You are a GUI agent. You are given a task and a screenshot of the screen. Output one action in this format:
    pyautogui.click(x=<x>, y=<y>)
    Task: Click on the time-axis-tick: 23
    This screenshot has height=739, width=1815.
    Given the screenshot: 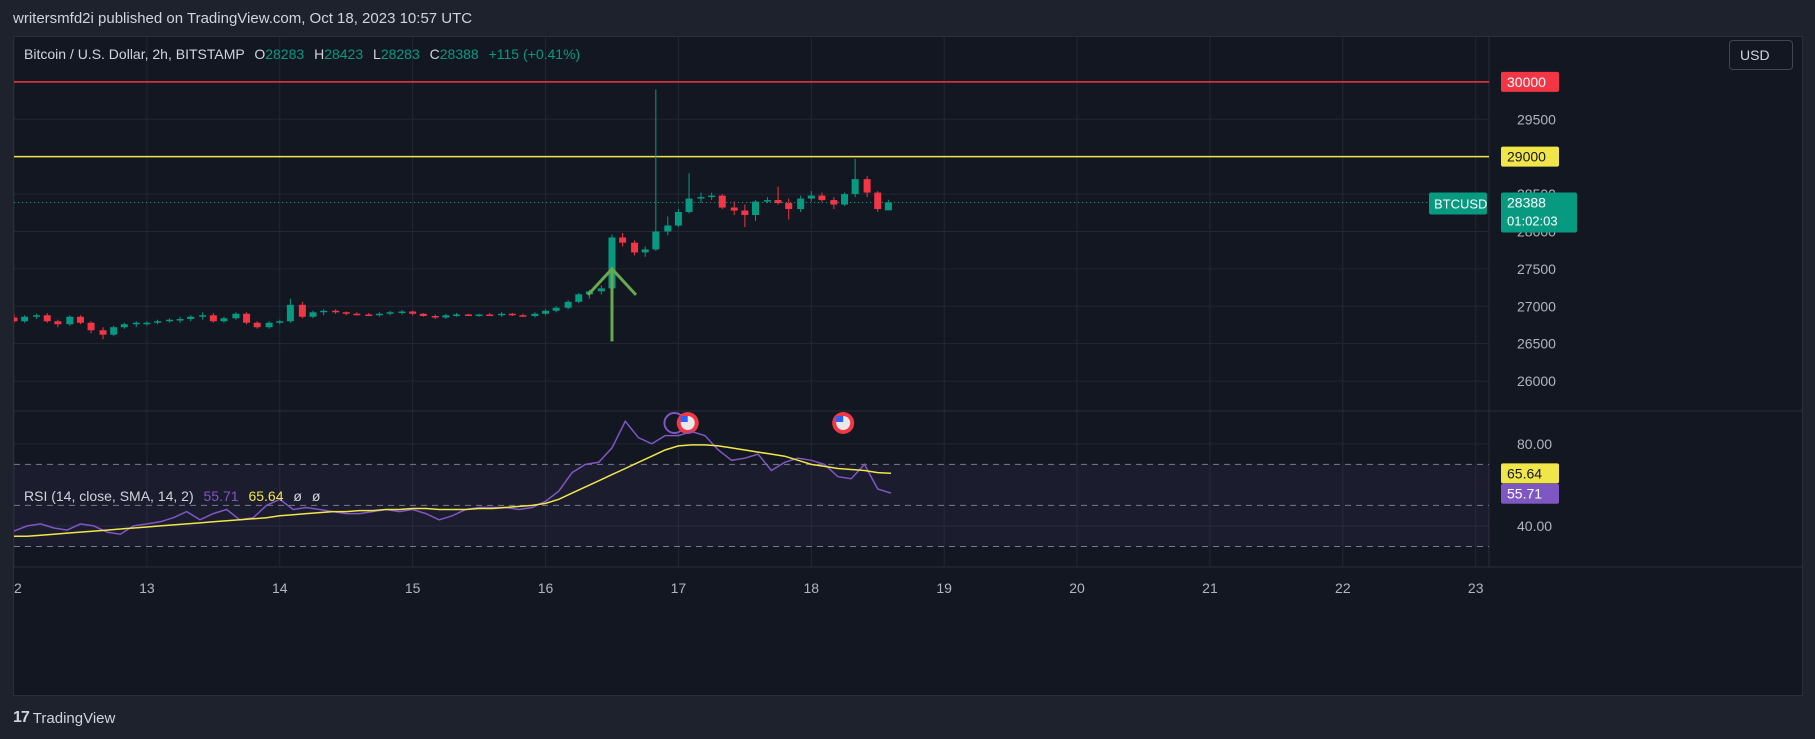 What is the action you would take?
    pyautogui.click(x=1476, y=588)
    